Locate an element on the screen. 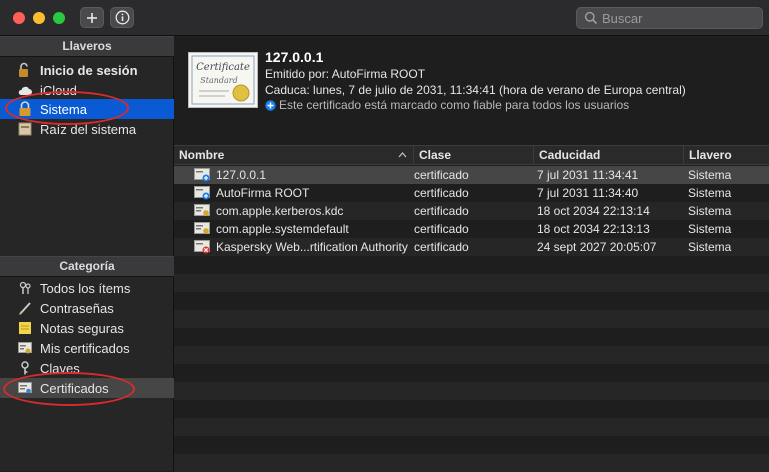 The image size is (769, 472). column-label: Clase is located at coordinates (435, 155).